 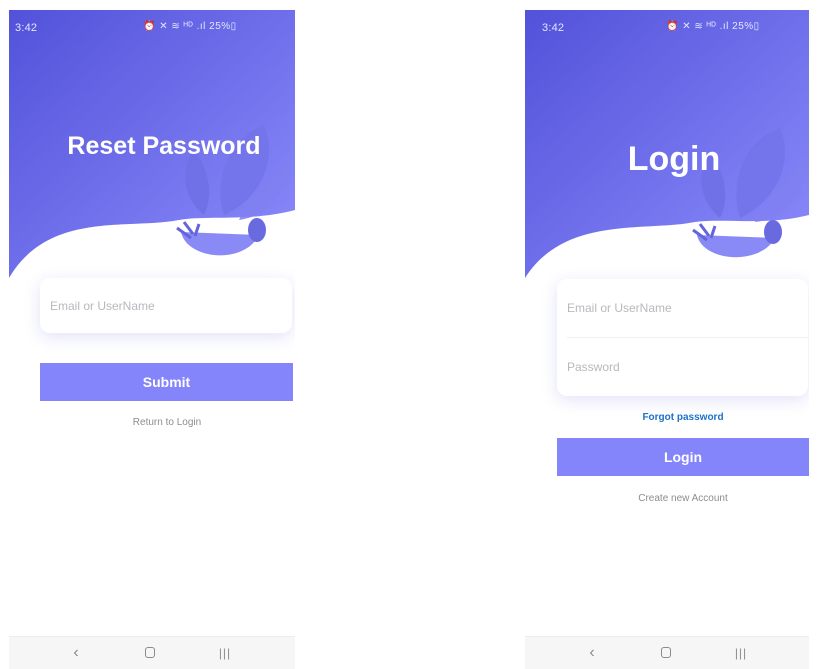 I want to click on password-field, so click(x=682, y=367).